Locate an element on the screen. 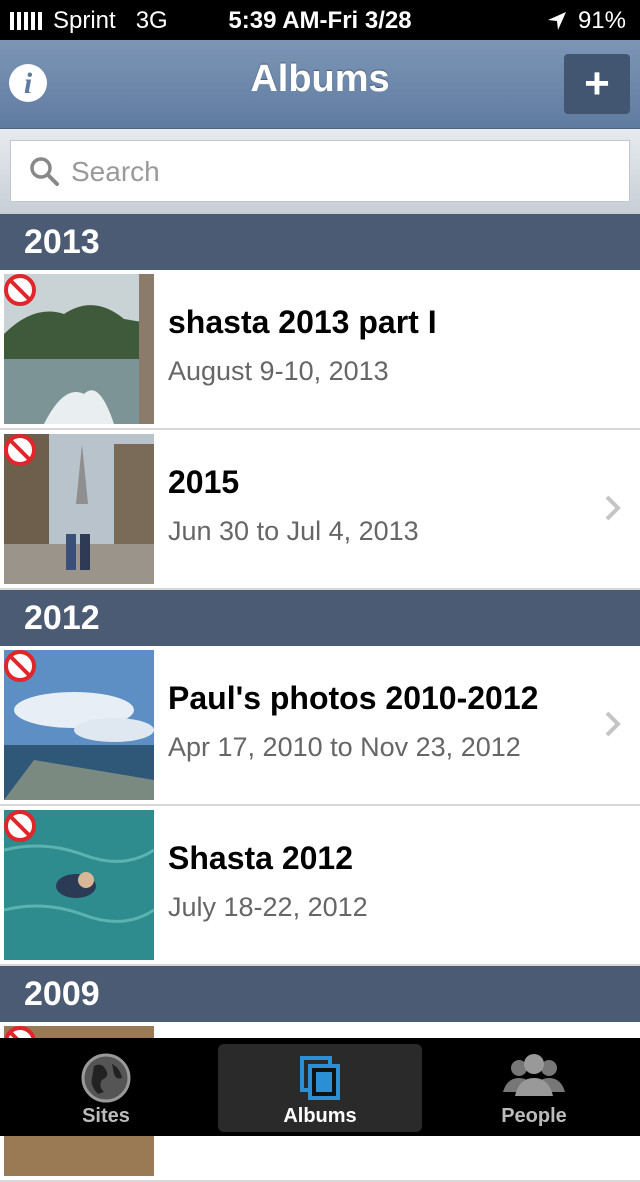 This screenshot has width=640, height=1182. status-bar: Sprint 3G 5:39 AM-Fri 3/28 91% is located at coordinates (320, 20).